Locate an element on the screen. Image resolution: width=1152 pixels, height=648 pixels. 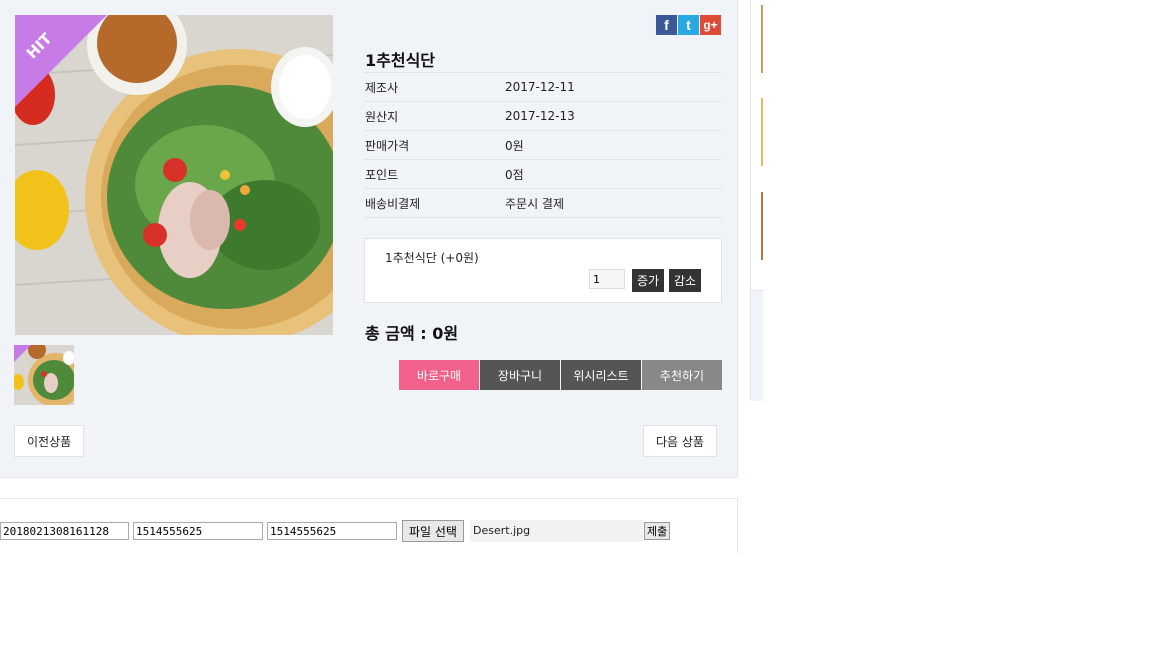
thumbnail-image is located at coordinates (44, 375).